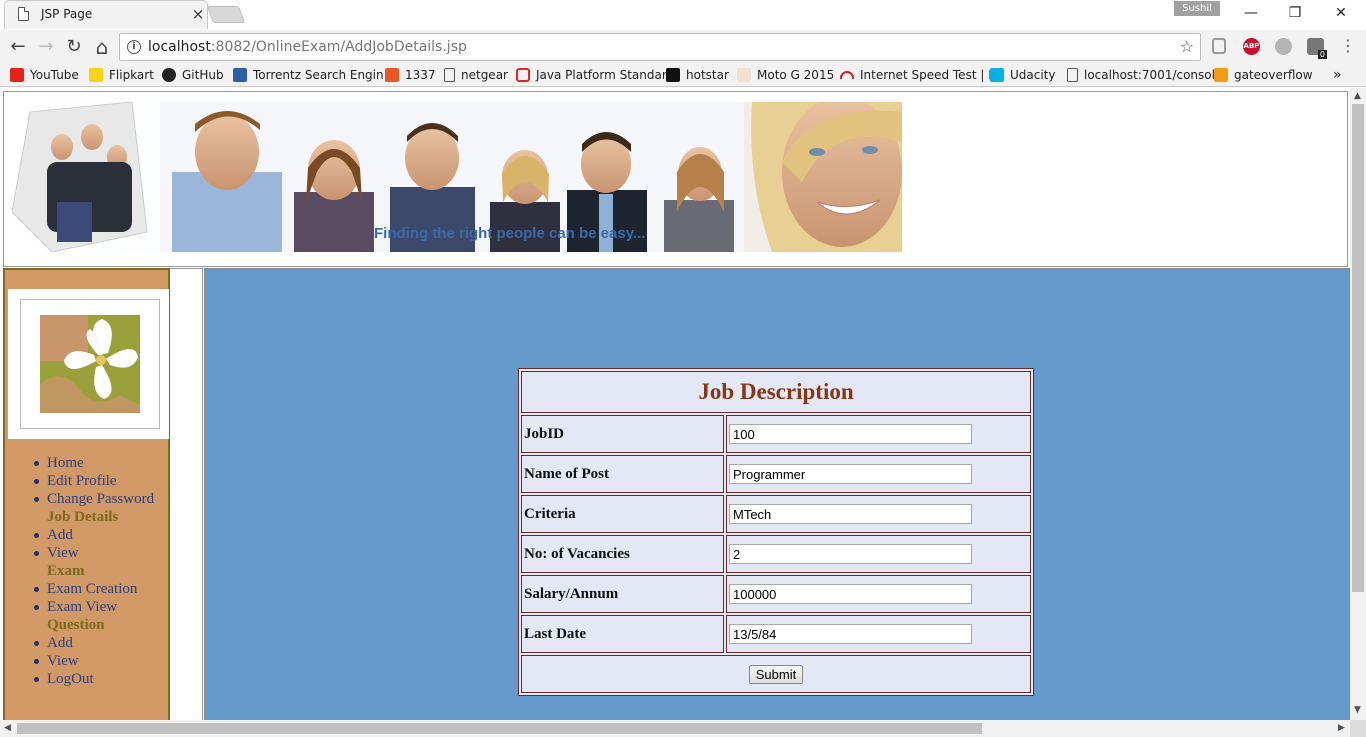 The width and height of the screenshot is (1366, 737). I want to click on sidebar-item-exam-view: Exam View, so click(93, 607).